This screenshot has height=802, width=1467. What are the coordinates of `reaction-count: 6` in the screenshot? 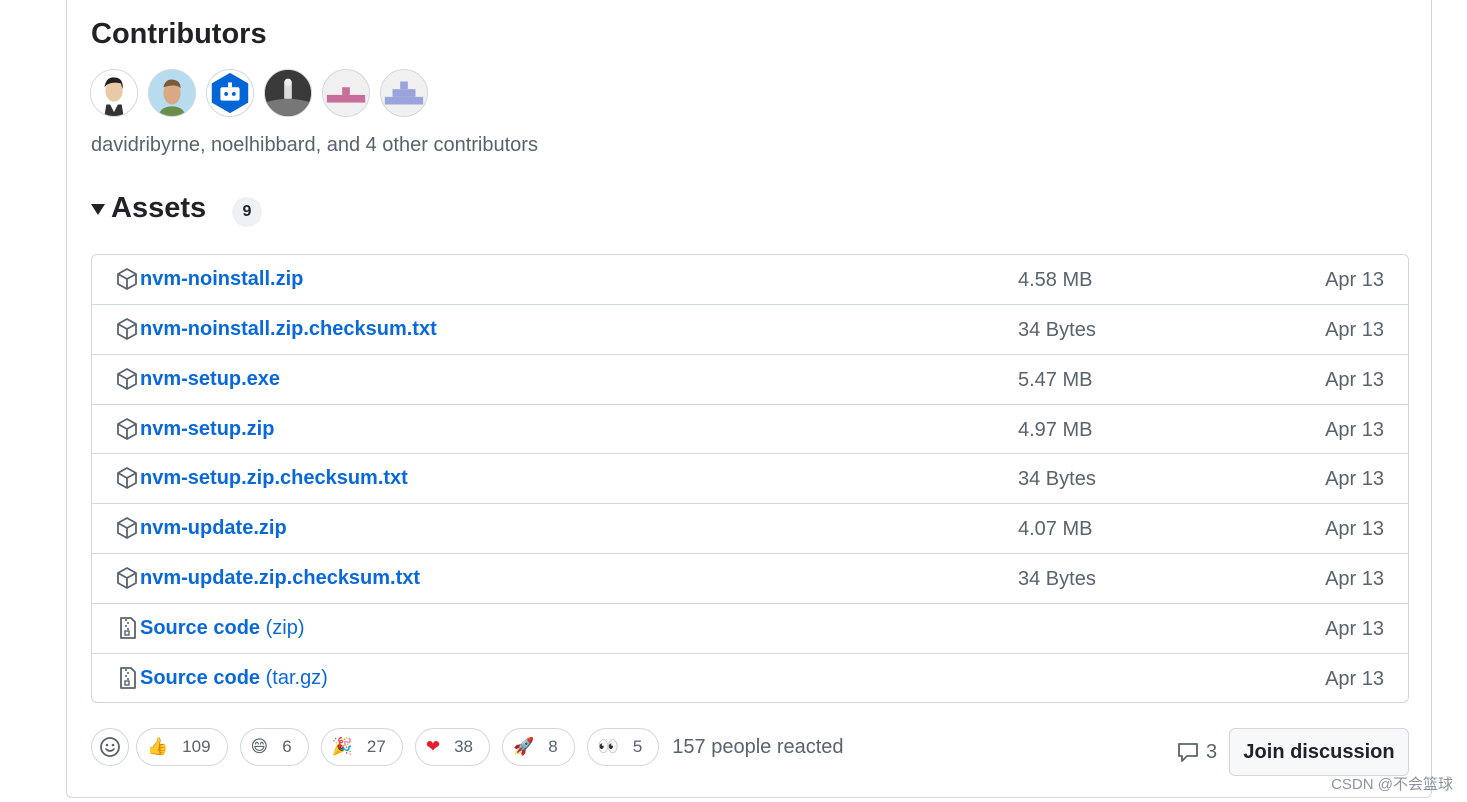 It's located at (287, 746).